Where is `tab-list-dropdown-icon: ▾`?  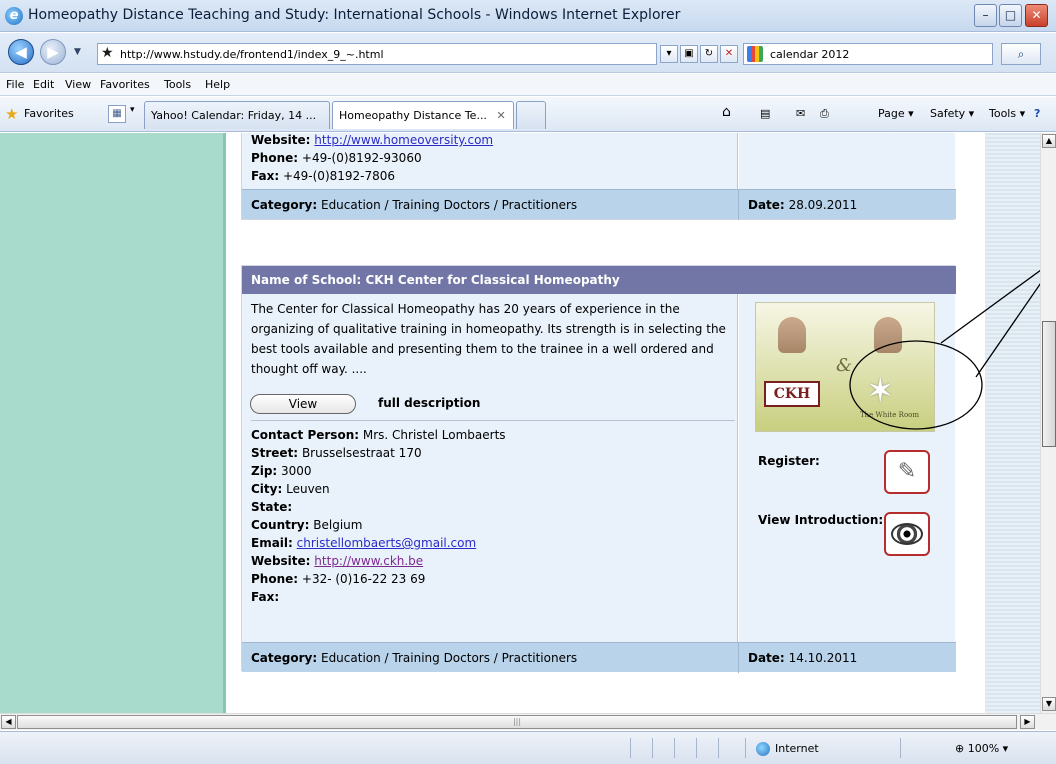 tab-list-dropdown-icon: ▾ is located at coordinates (132, 110).